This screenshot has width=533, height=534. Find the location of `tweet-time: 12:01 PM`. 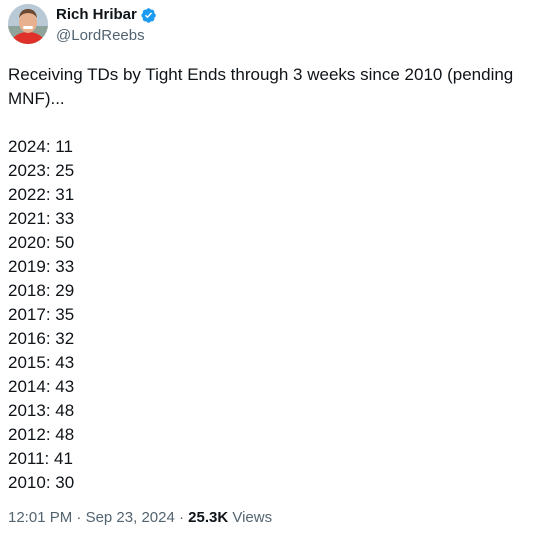

tweet-time: 12:01 PM is located at coordinates (40, 517).